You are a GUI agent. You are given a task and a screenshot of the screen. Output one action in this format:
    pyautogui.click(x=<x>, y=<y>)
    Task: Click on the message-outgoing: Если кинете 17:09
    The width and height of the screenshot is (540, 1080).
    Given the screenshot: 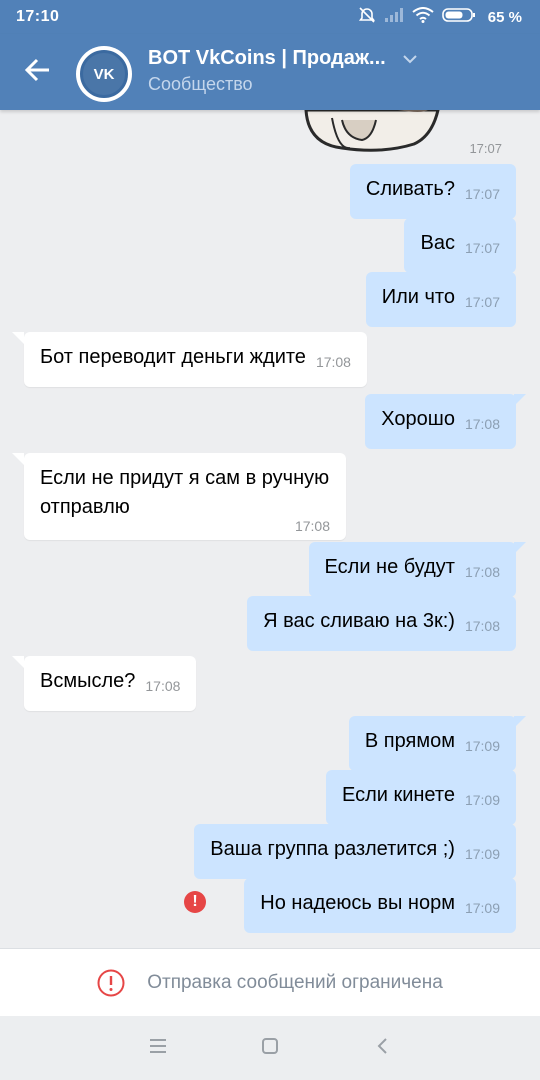 What is the action you would take?
    pyautogui.click(x=420, y=797)
    